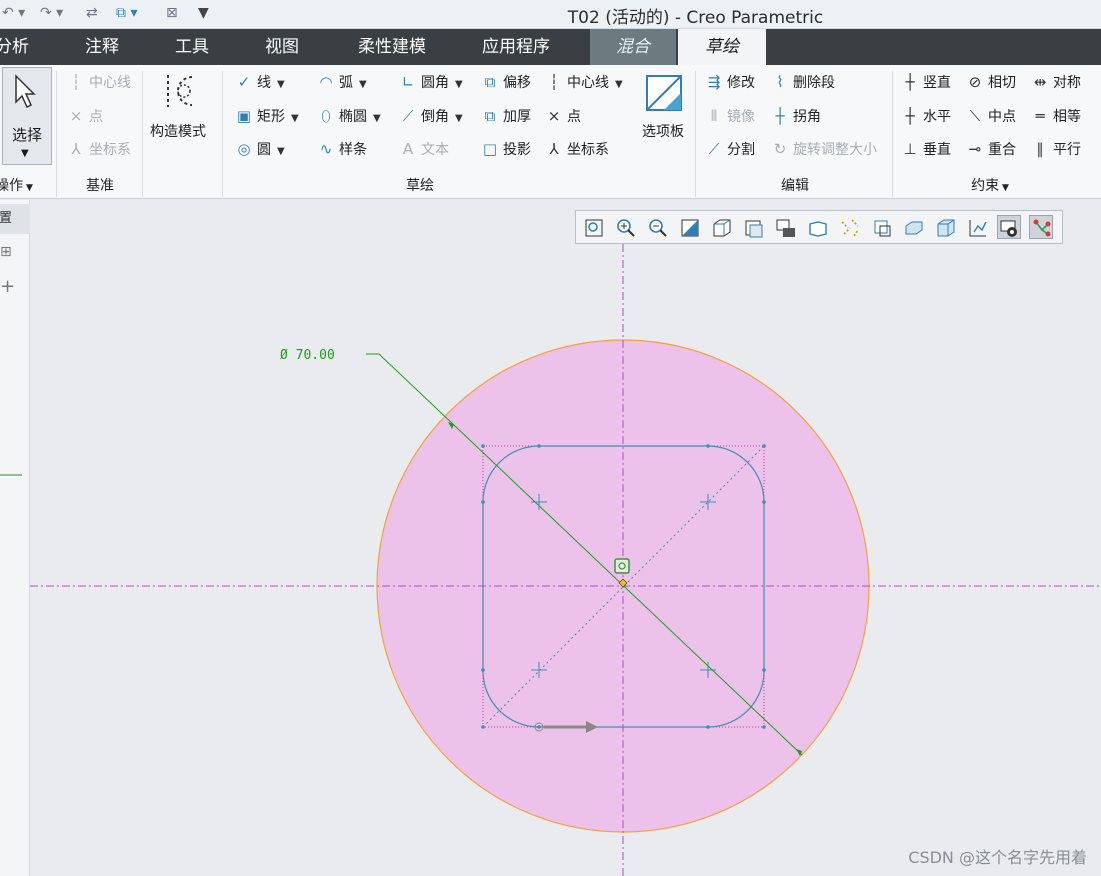  What do you see at coordinates (714, 82) in the screenshot?
I see `modify-icon: ⇶` at bounding box center [714, 82].